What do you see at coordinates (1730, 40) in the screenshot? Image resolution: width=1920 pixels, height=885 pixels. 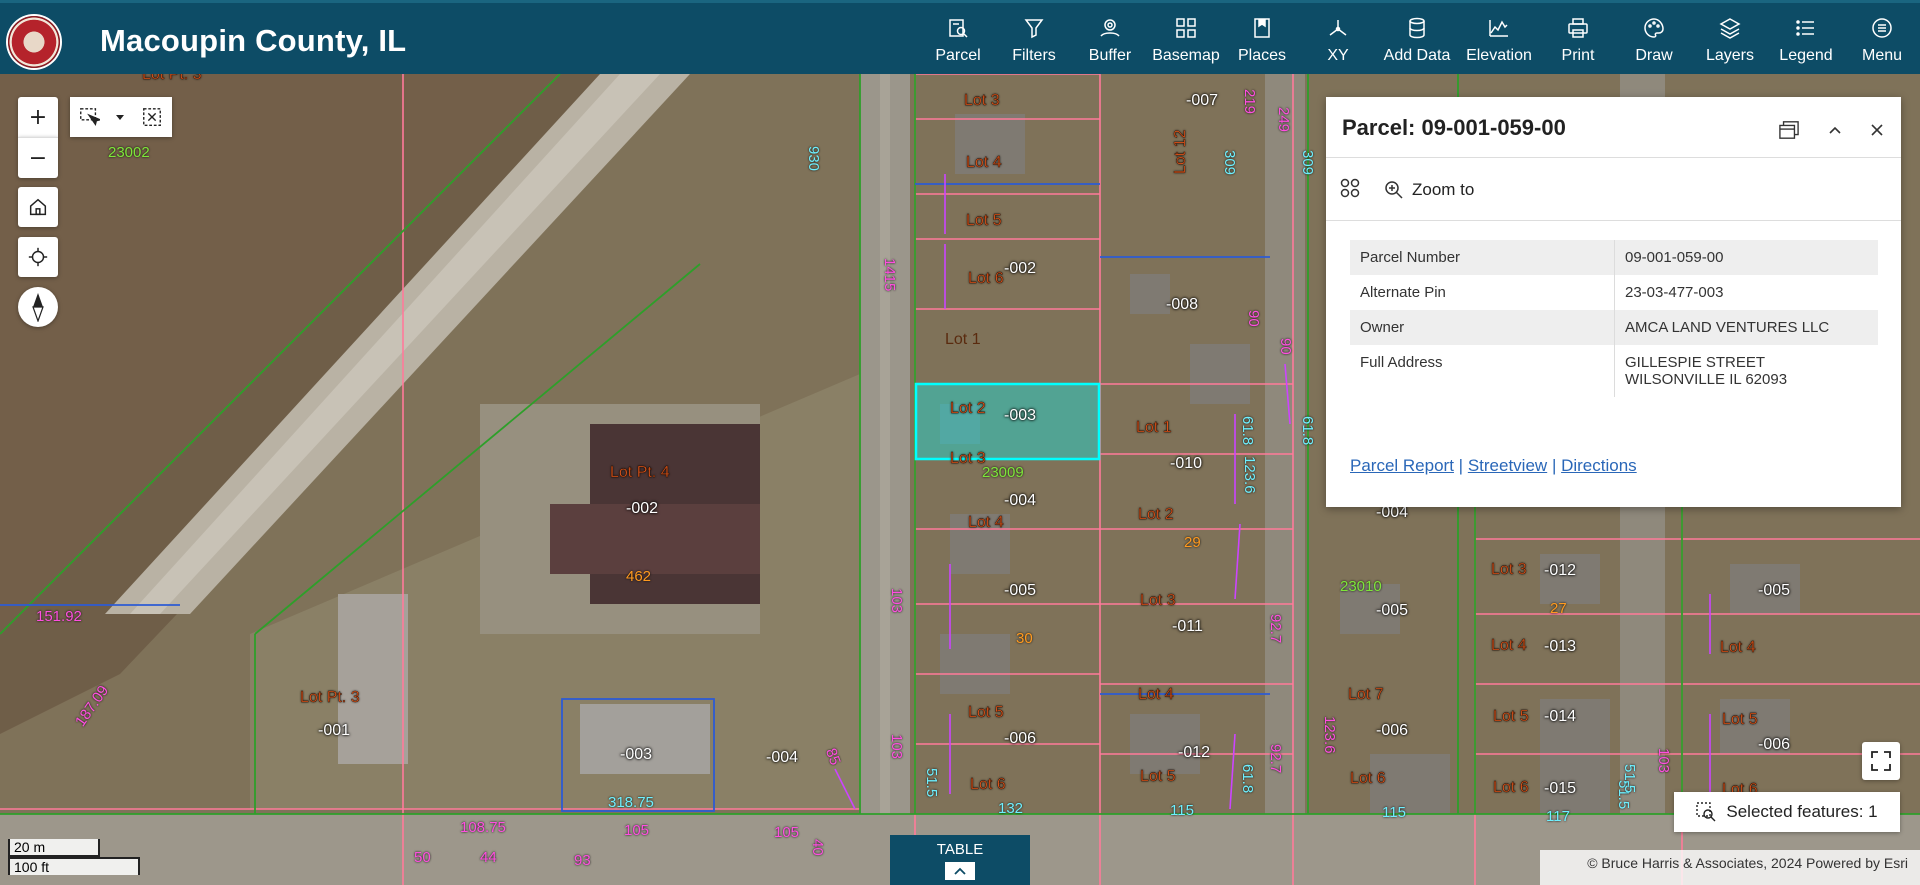 I see `layers-button: Layers` at bounding box center [1730, 40].